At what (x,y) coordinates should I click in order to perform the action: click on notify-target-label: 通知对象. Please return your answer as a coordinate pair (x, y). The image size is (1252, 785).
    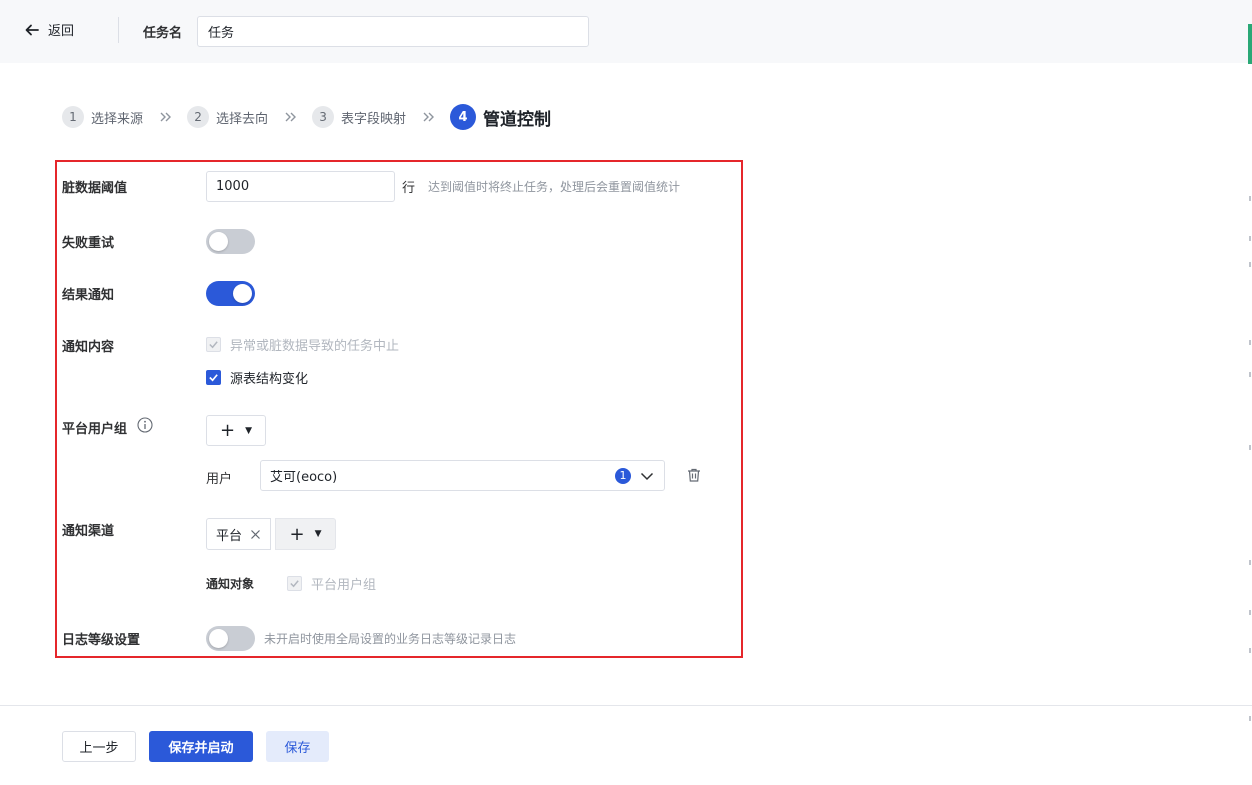
    Looking at the image, I should click on (230, 584).